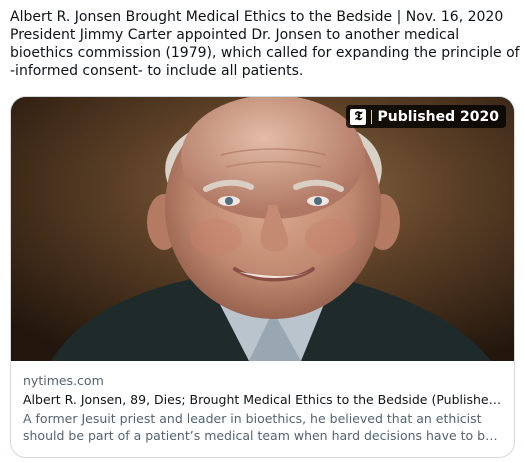  Describe the element at coordinates (63, 380) in the screenshot. I see `card-domain: nytimes.com` at that location.